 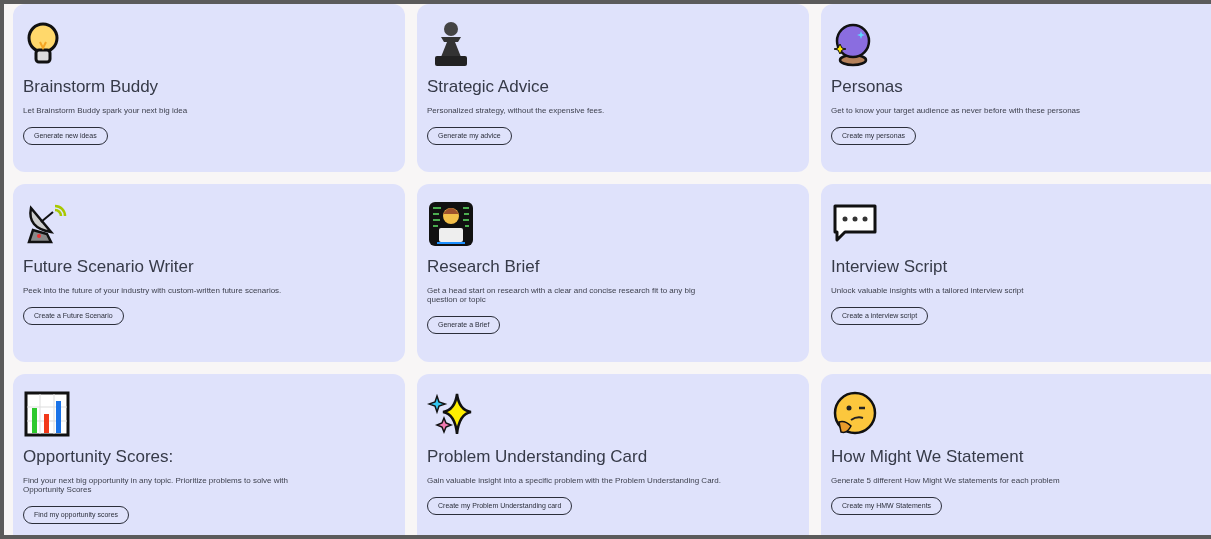 What do you see at coordinates (927, 457) in the screenshot?
I see `card-title: How Might We Statement` at bounding box center [927, 457].